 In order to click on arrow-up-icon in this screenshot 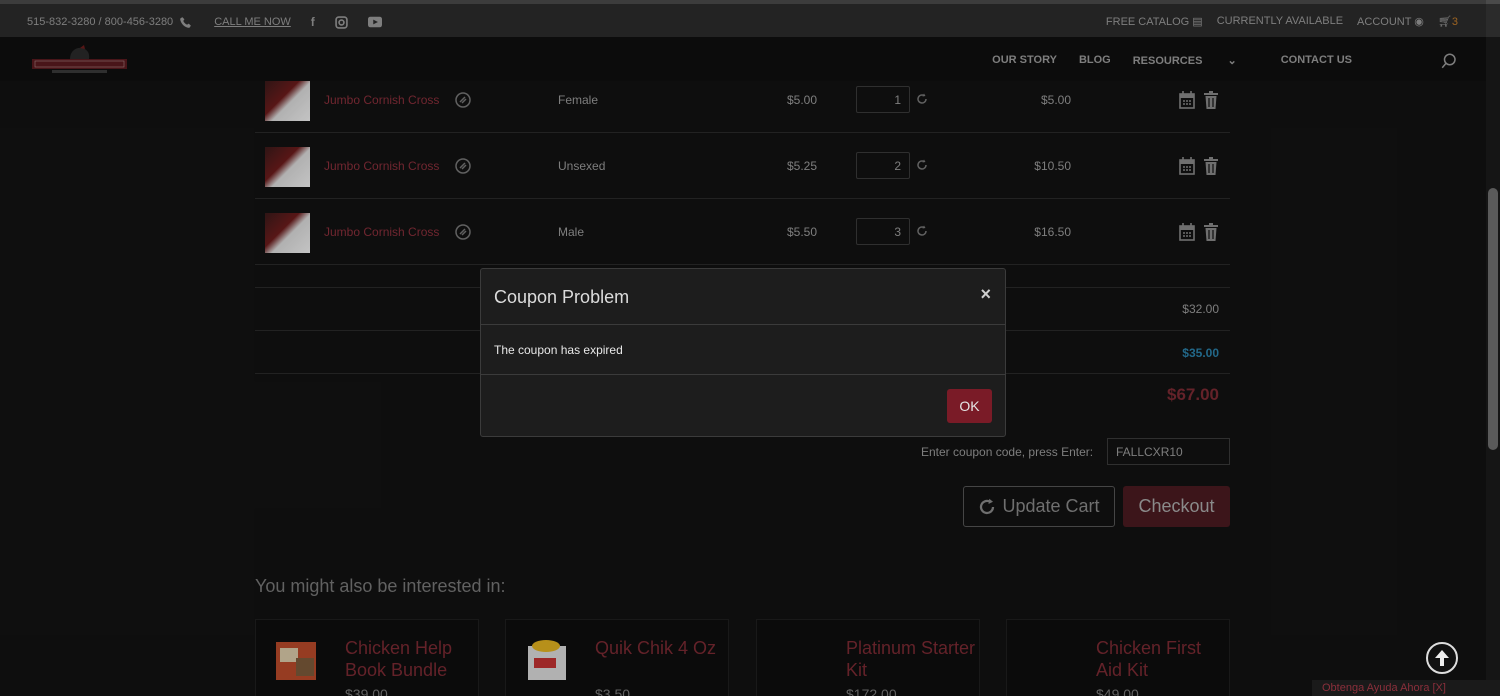, I will do `click(1442, 658)`.